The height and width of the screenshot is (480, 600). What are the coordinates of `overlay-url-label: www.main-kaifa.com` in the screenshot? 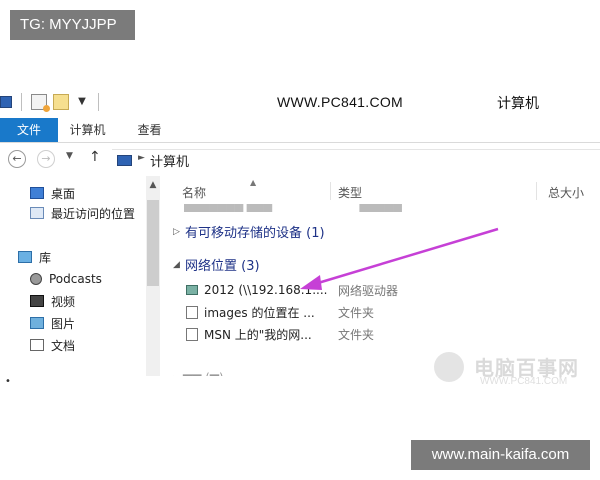 It's located at (500, 455).